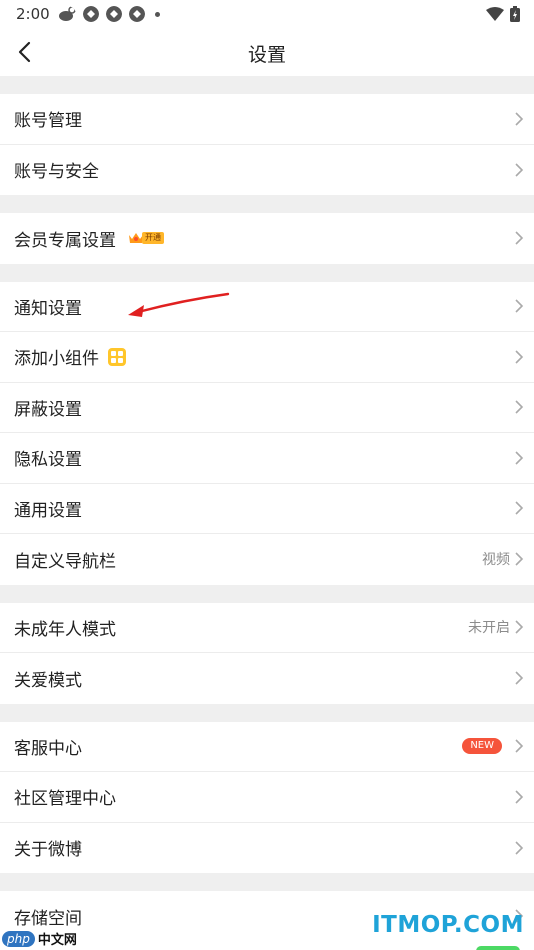  I want to click on row-label: 关爱模式, so click(48, 680).